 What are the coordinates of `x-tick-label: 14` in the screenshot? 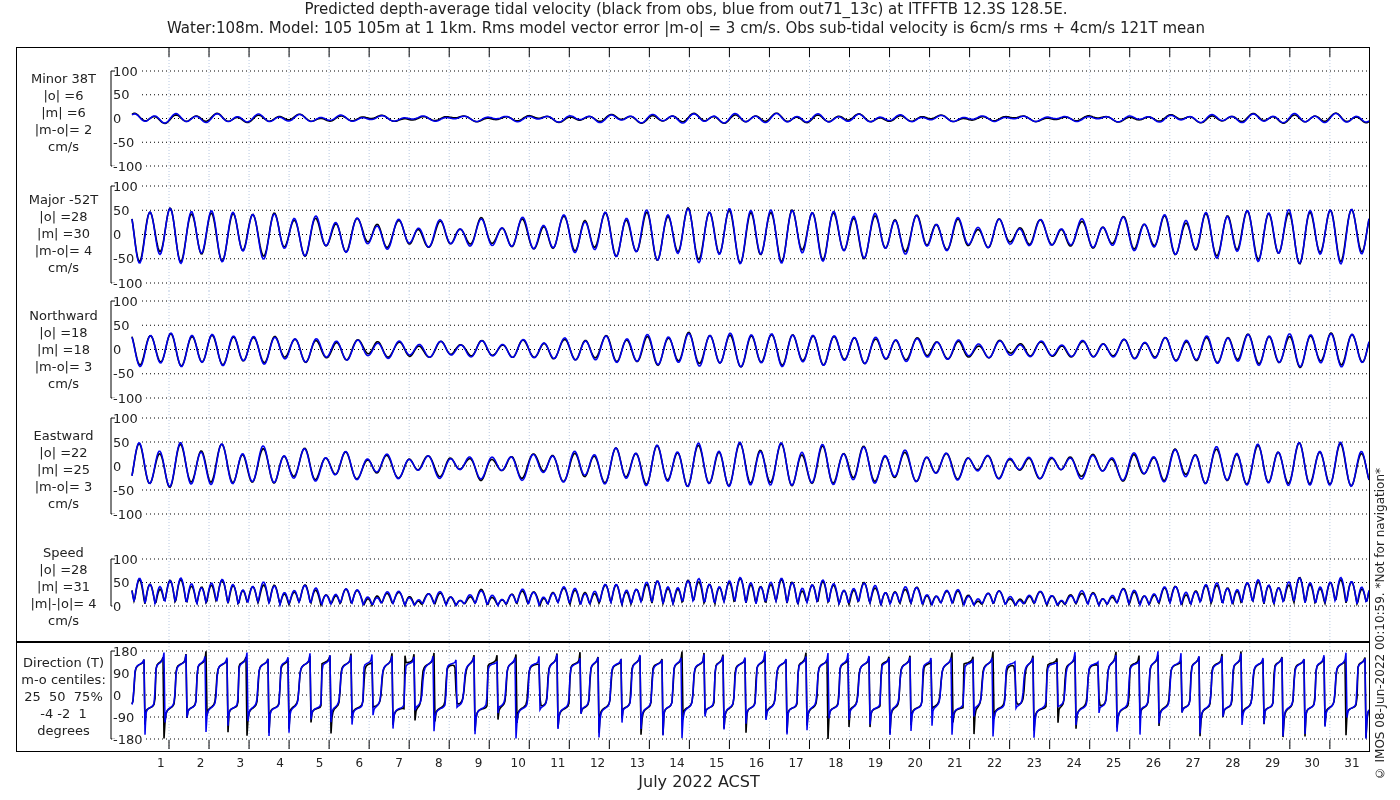 It's located at (677, 764).